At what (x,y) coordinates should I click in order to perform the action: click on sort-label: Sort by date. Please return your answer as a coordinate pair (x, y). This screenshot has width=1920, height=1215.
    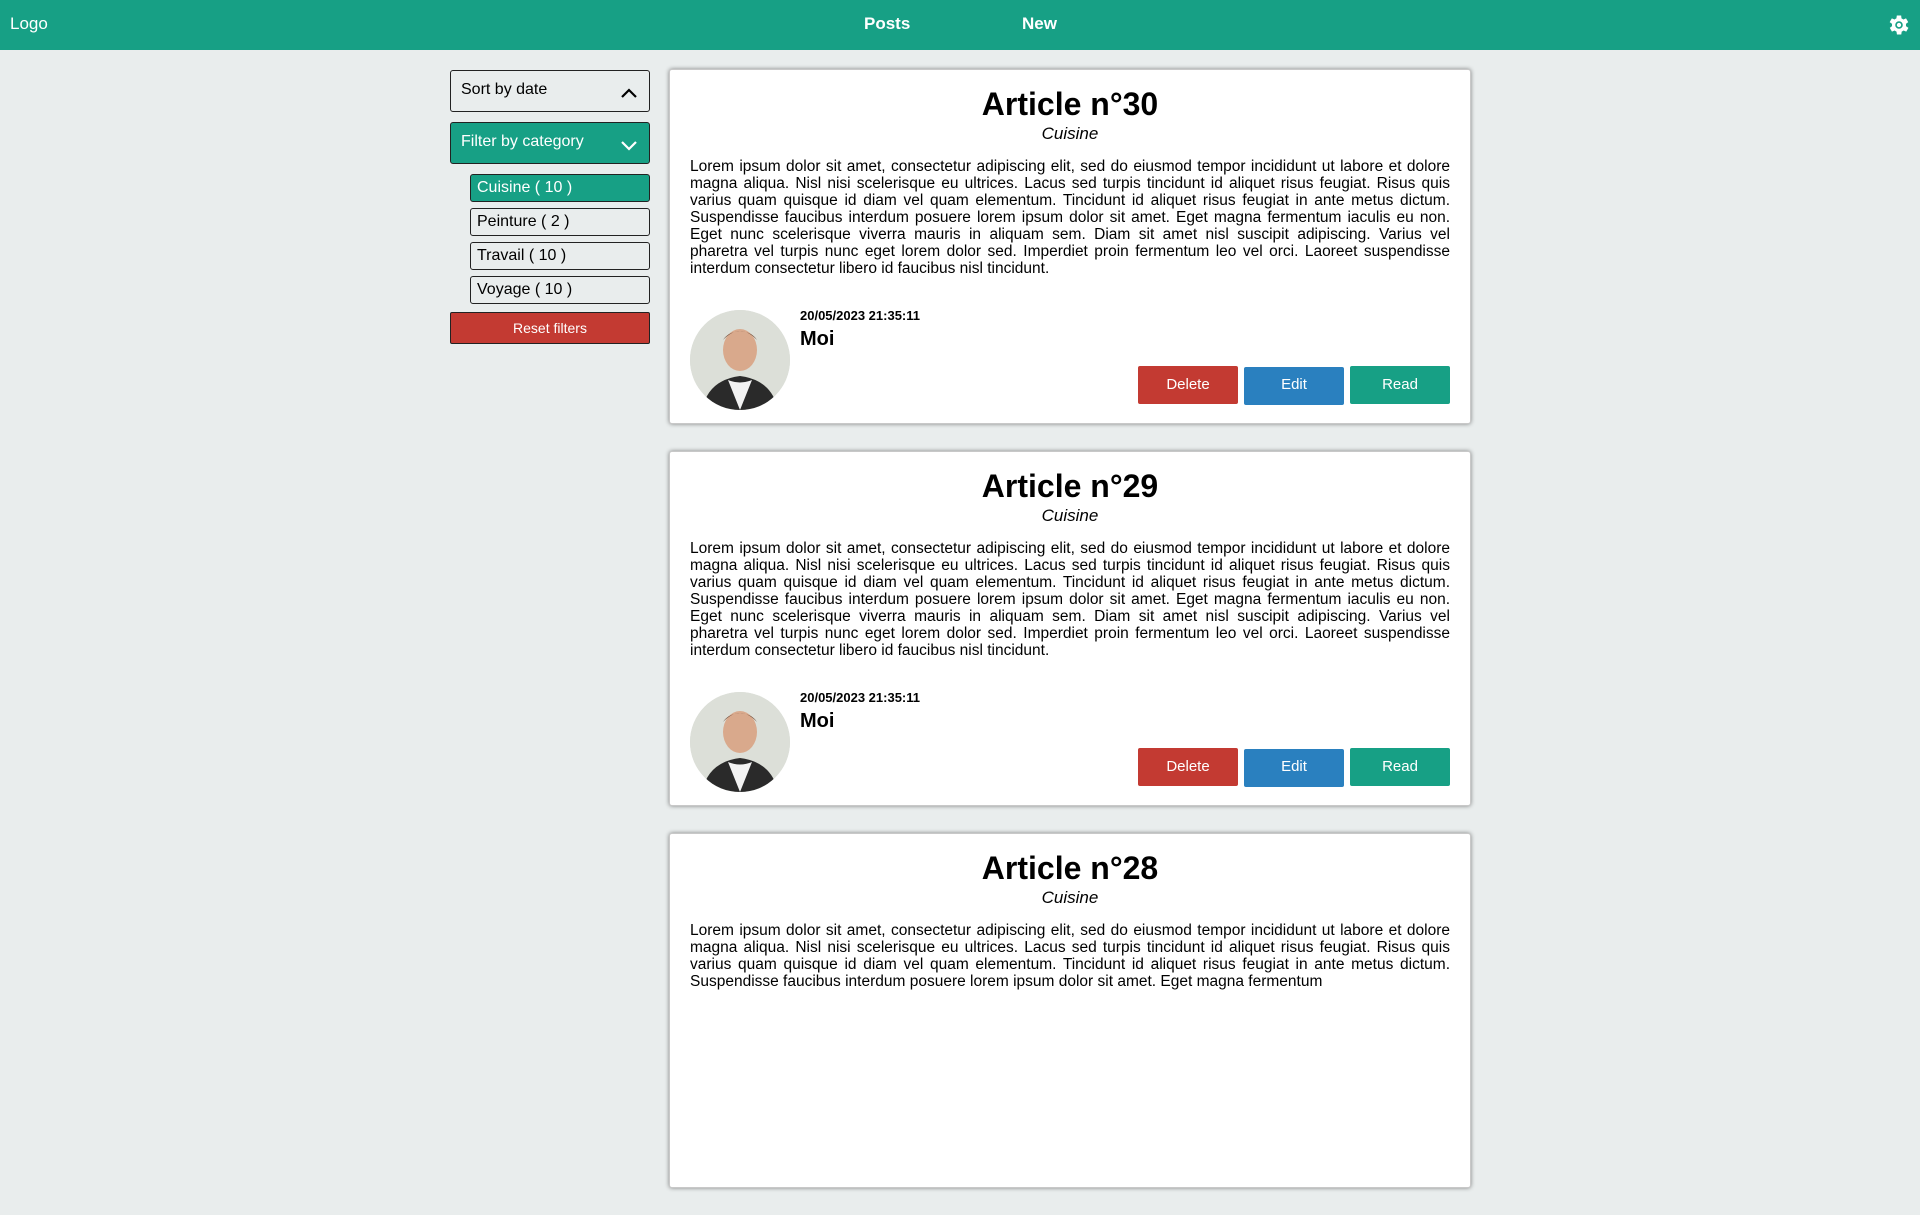
    Looking at the image, I should click on (504, 89).